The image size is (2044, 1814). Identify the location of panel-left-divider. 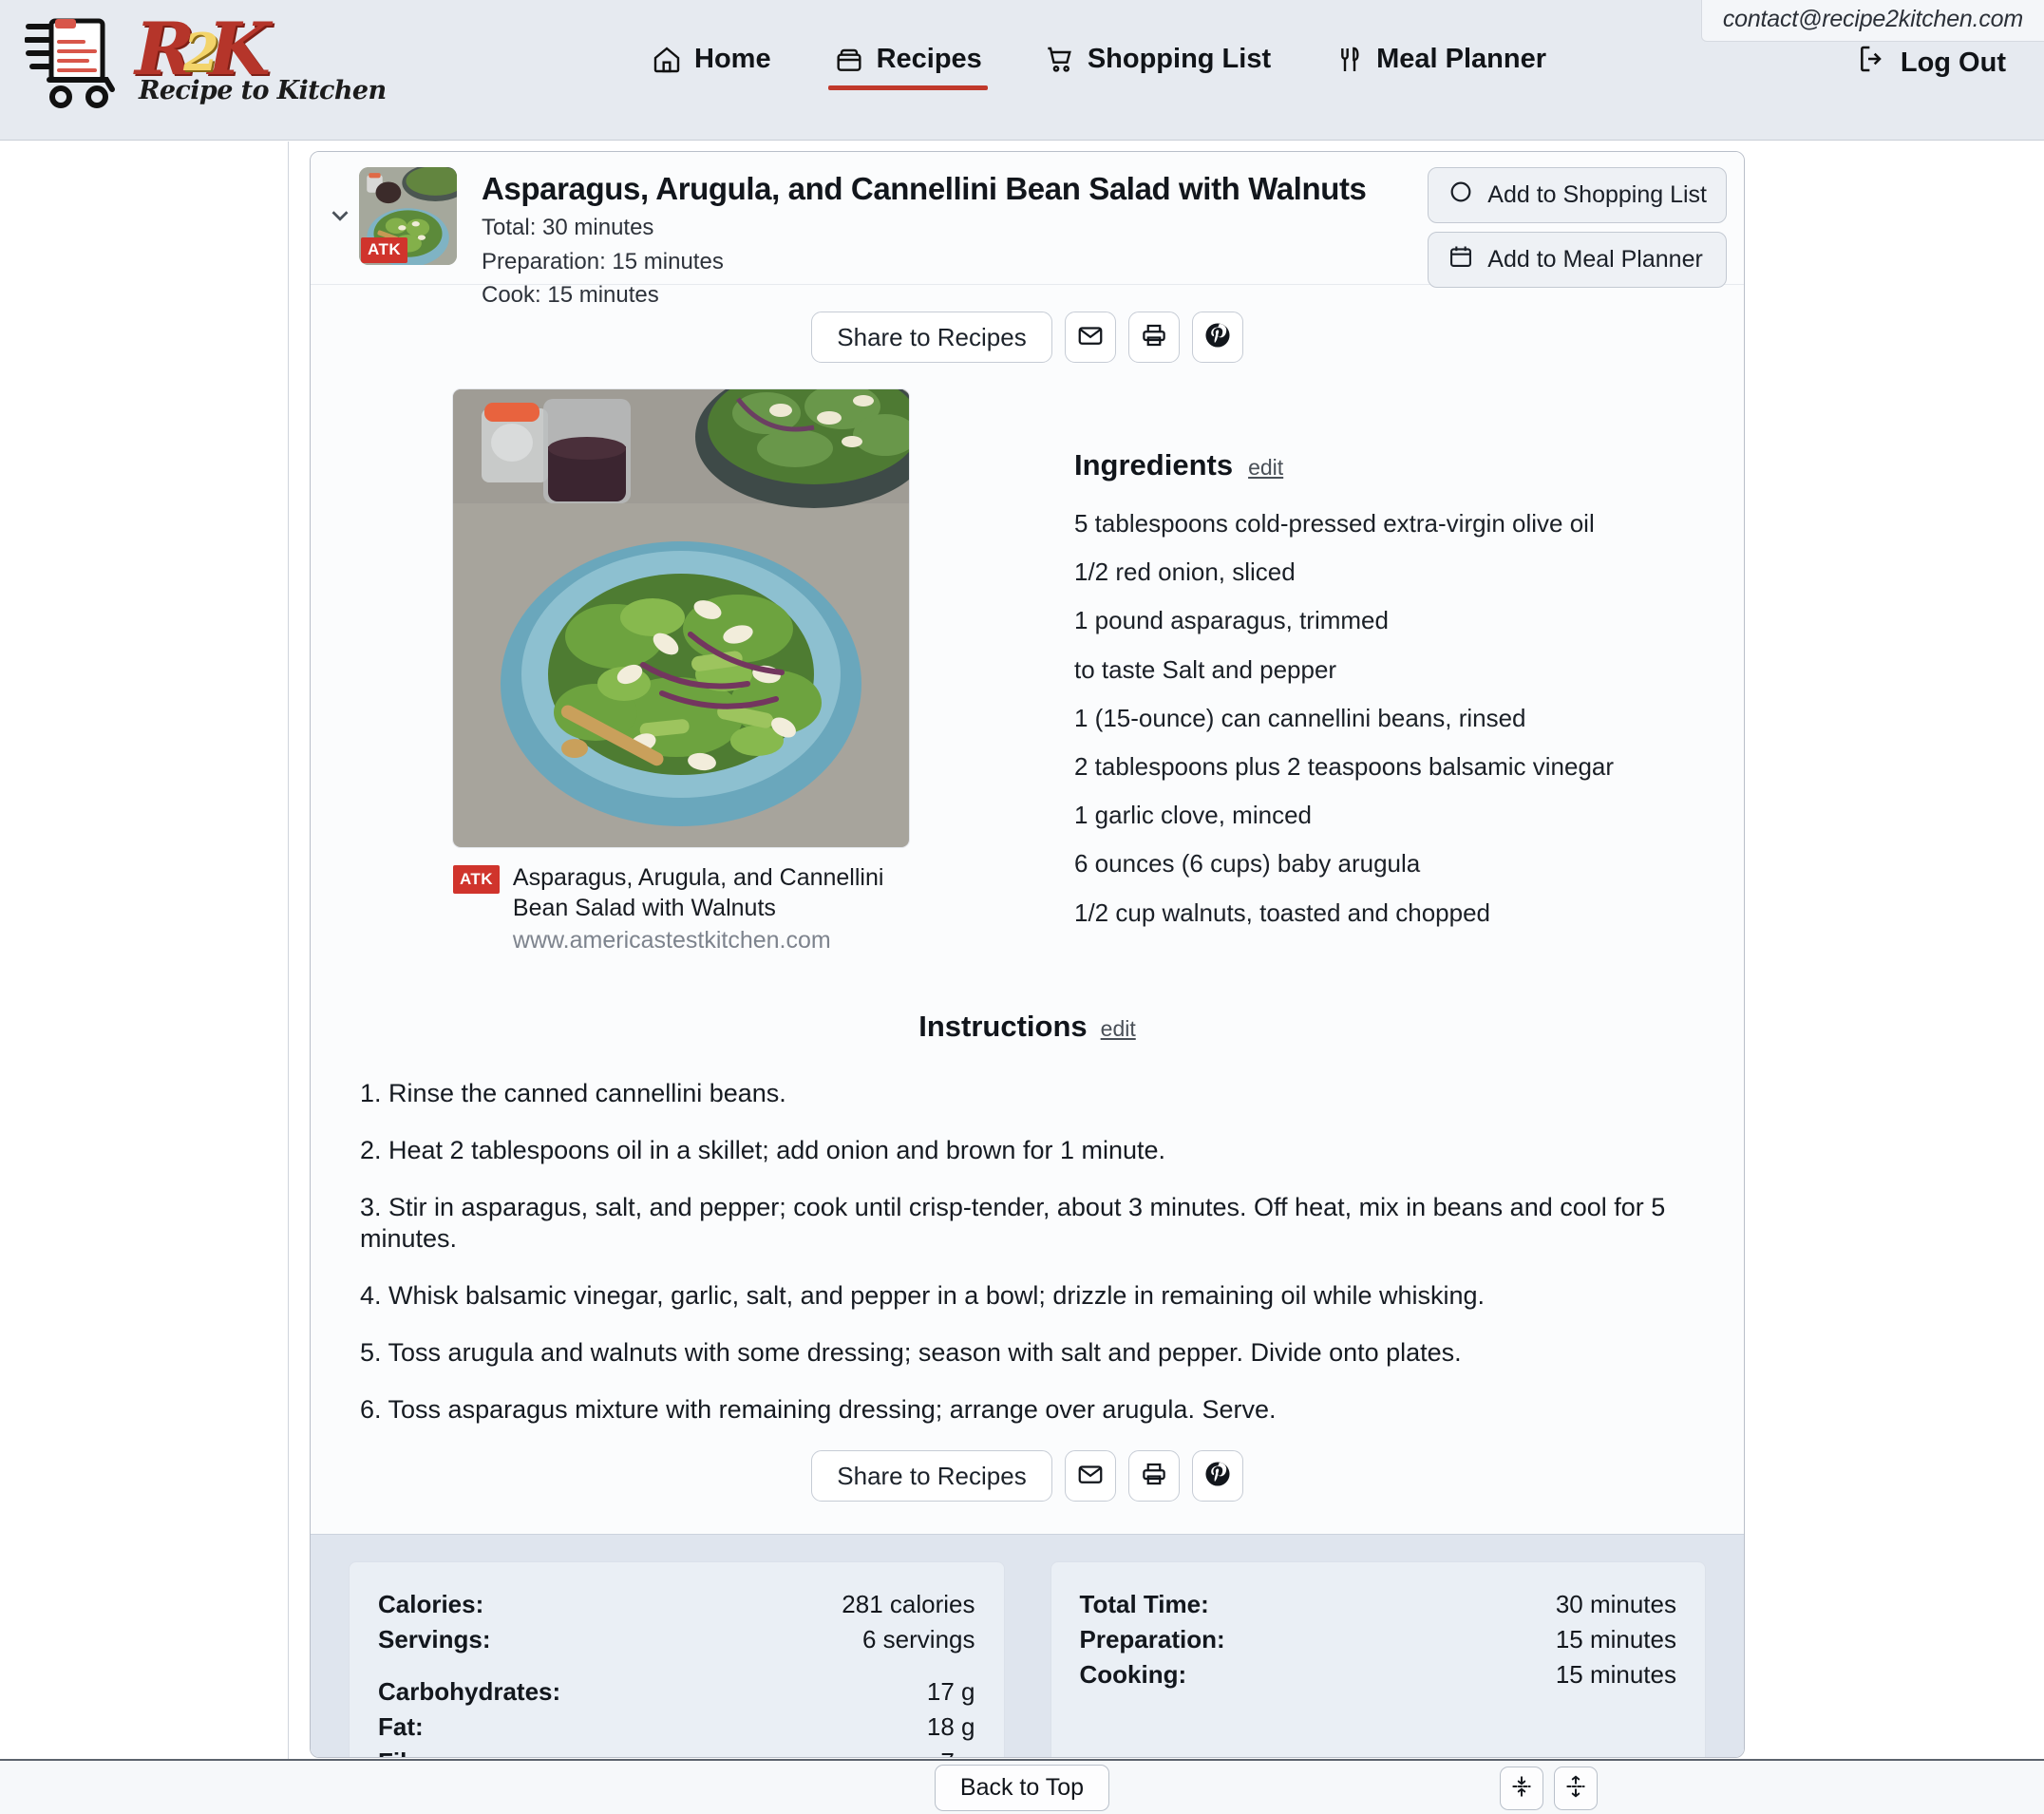
(289, 952).